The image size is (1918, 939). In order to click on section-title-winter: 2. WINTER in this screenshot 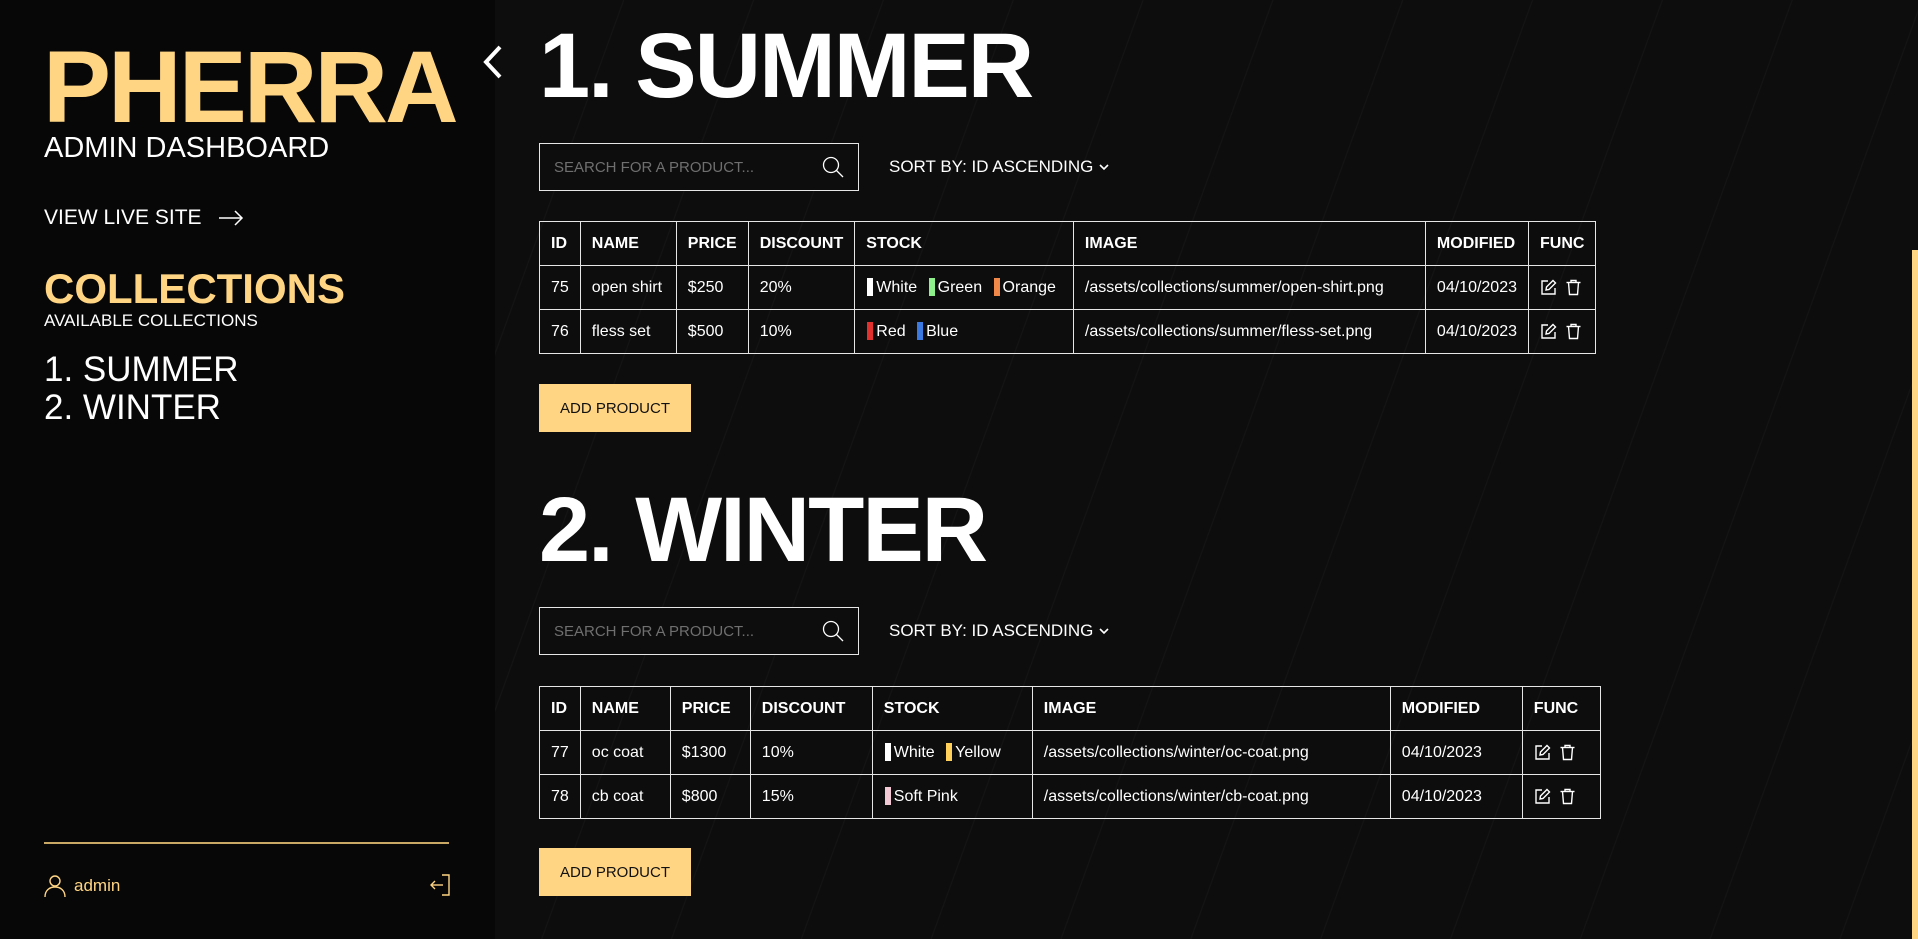, I will do `click(763, 530)`.